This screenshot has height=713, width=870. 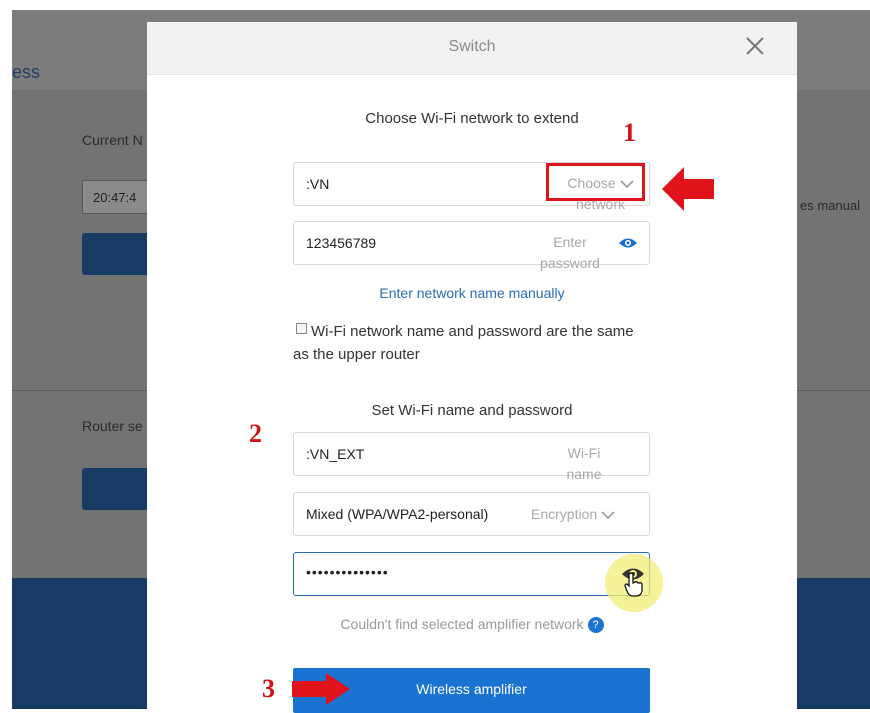 What do you see at coordinates (628, 243) in the screenshot?
I see `eye-icon` at bounding box center [628, 243].